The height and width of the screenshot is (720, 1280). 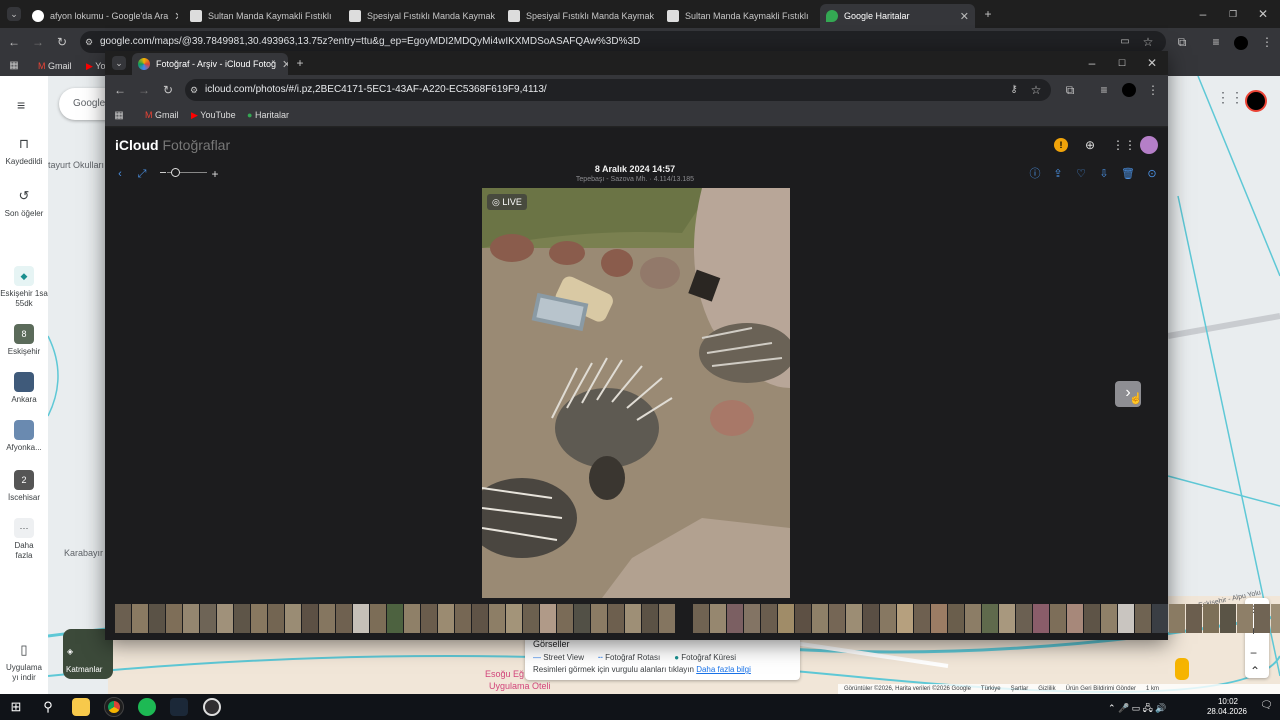 I want to click on main-photo: ◎ LIVE, so click(x=636, y=393).